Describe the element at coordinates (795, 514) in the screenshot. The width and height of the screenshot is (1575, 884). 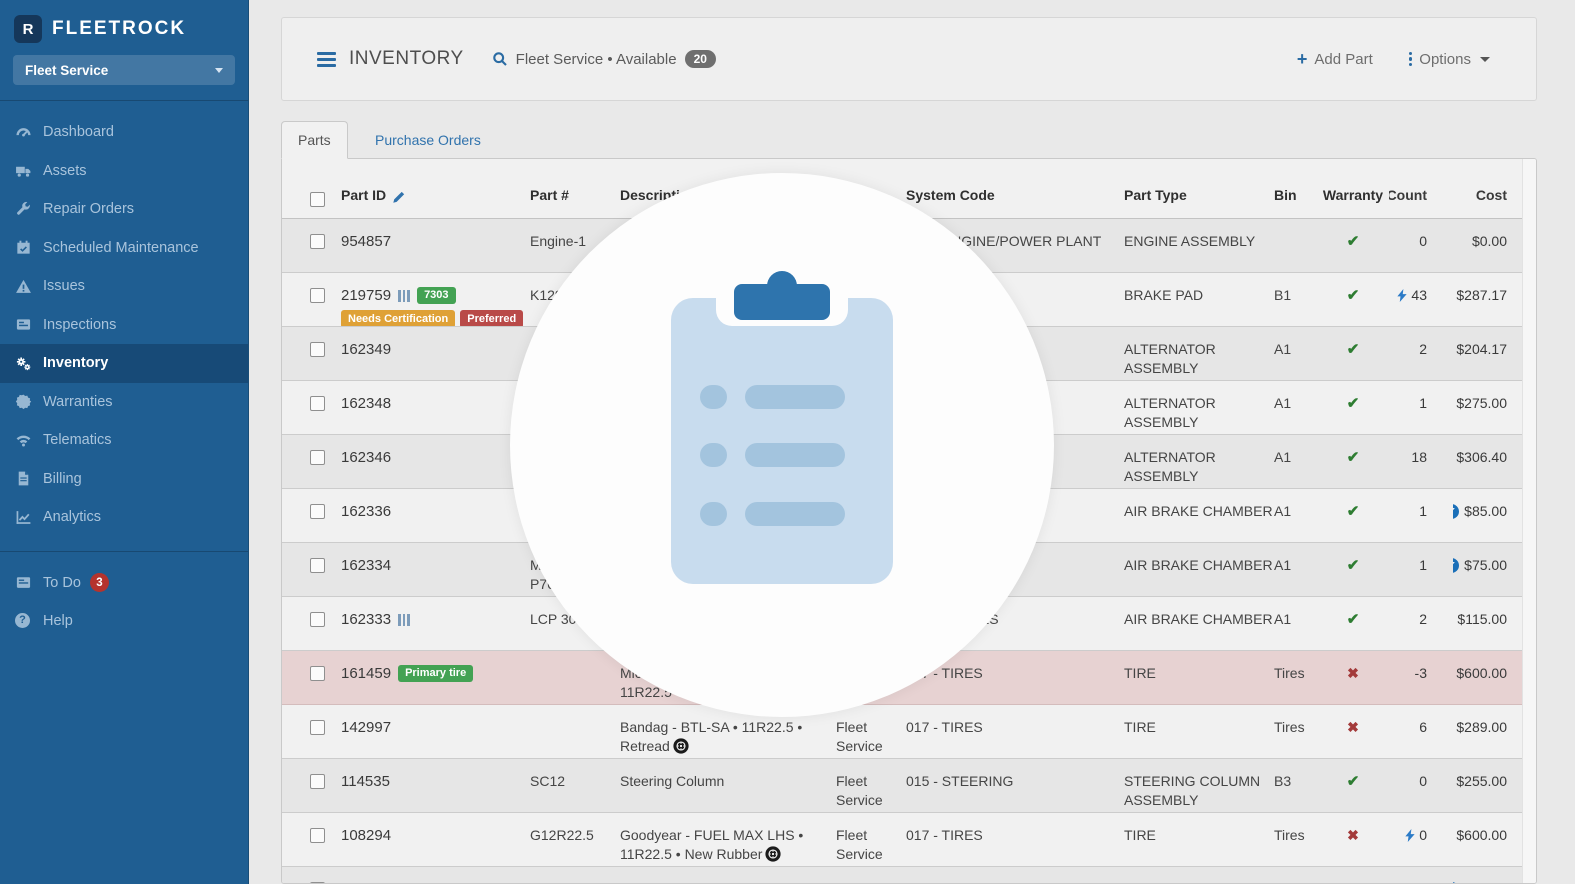
I see `list-line-icon` at that location.